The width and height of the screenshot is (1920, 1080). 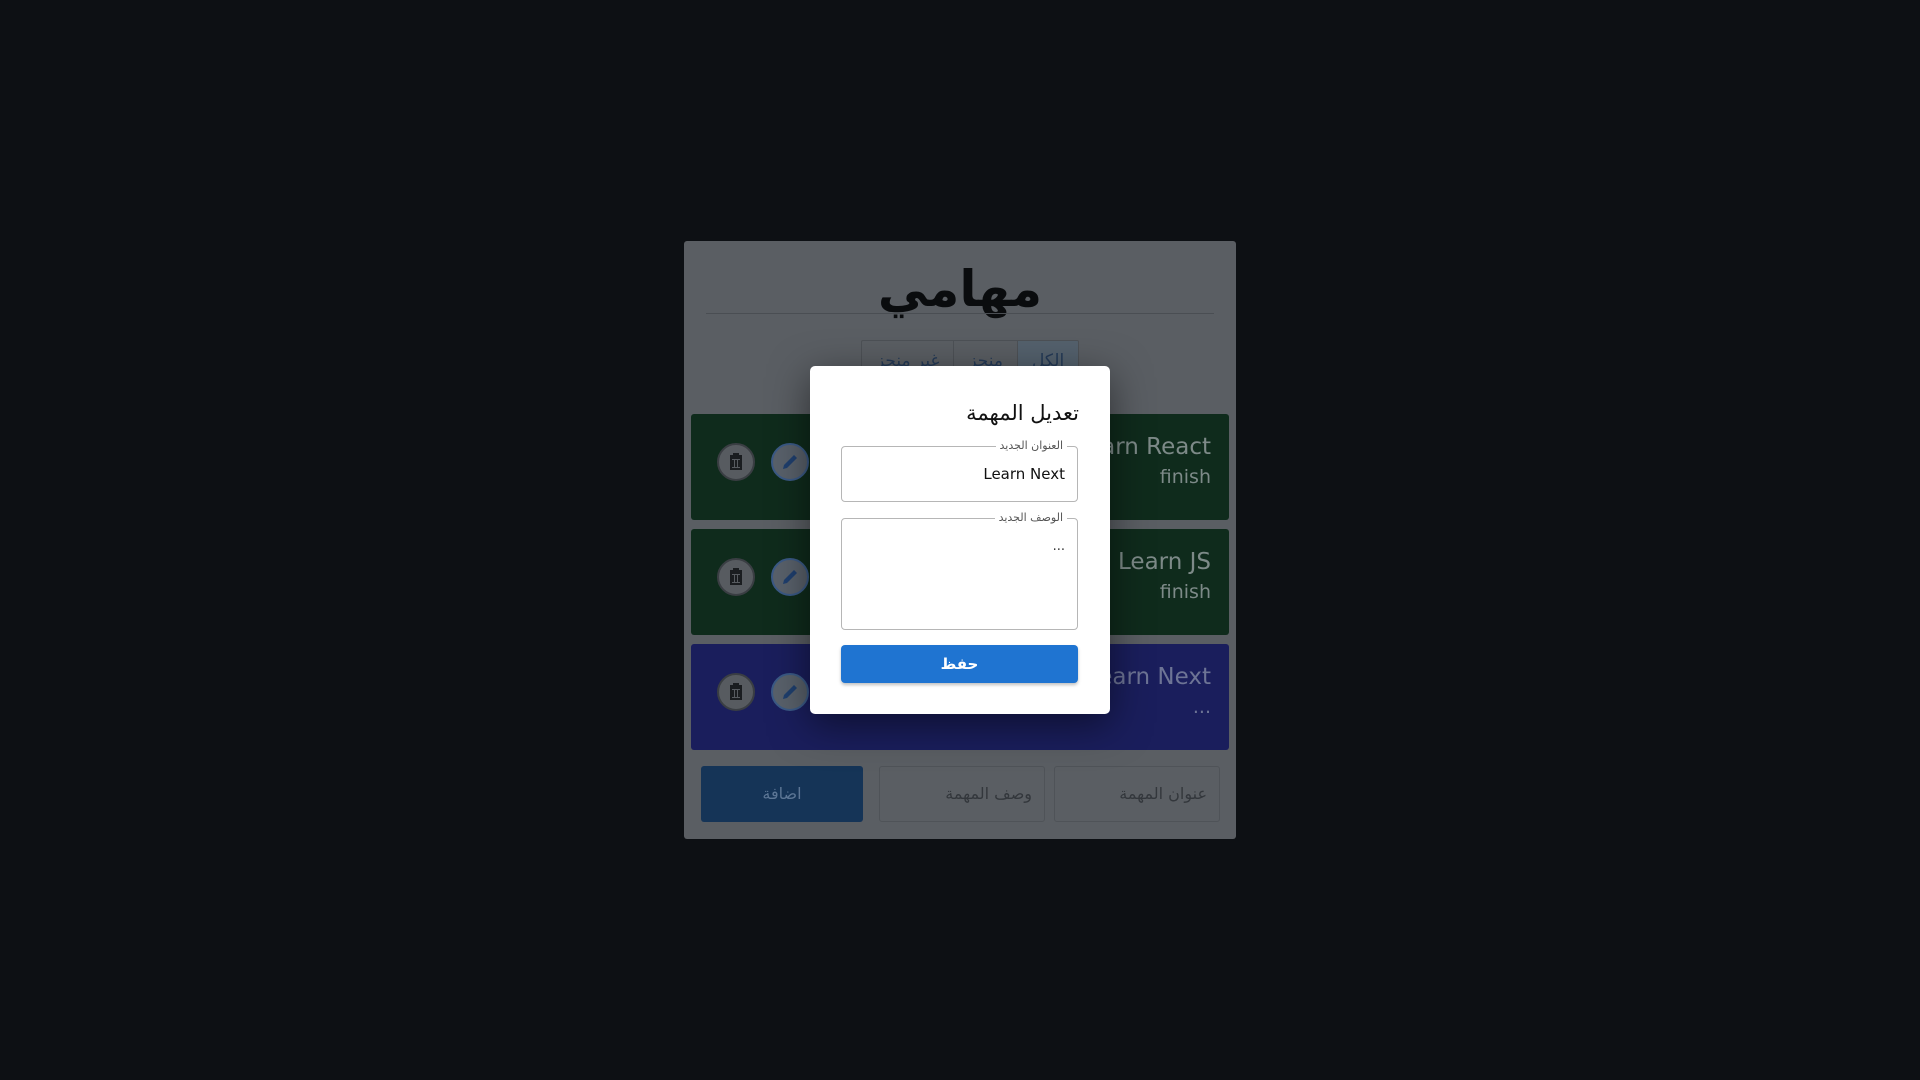 I want to click on task-title: Learn JS, so click(x=1164, y=562).